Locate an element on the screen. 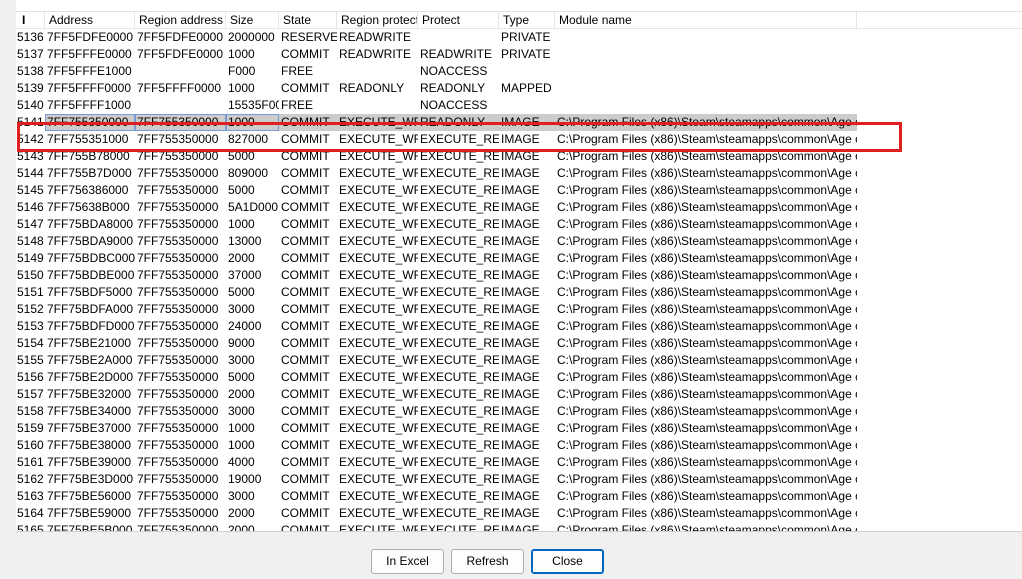 The height and width of the screenshot is (579, 1022). column-header-region-address: Region address is located at coordinates (180, 20).